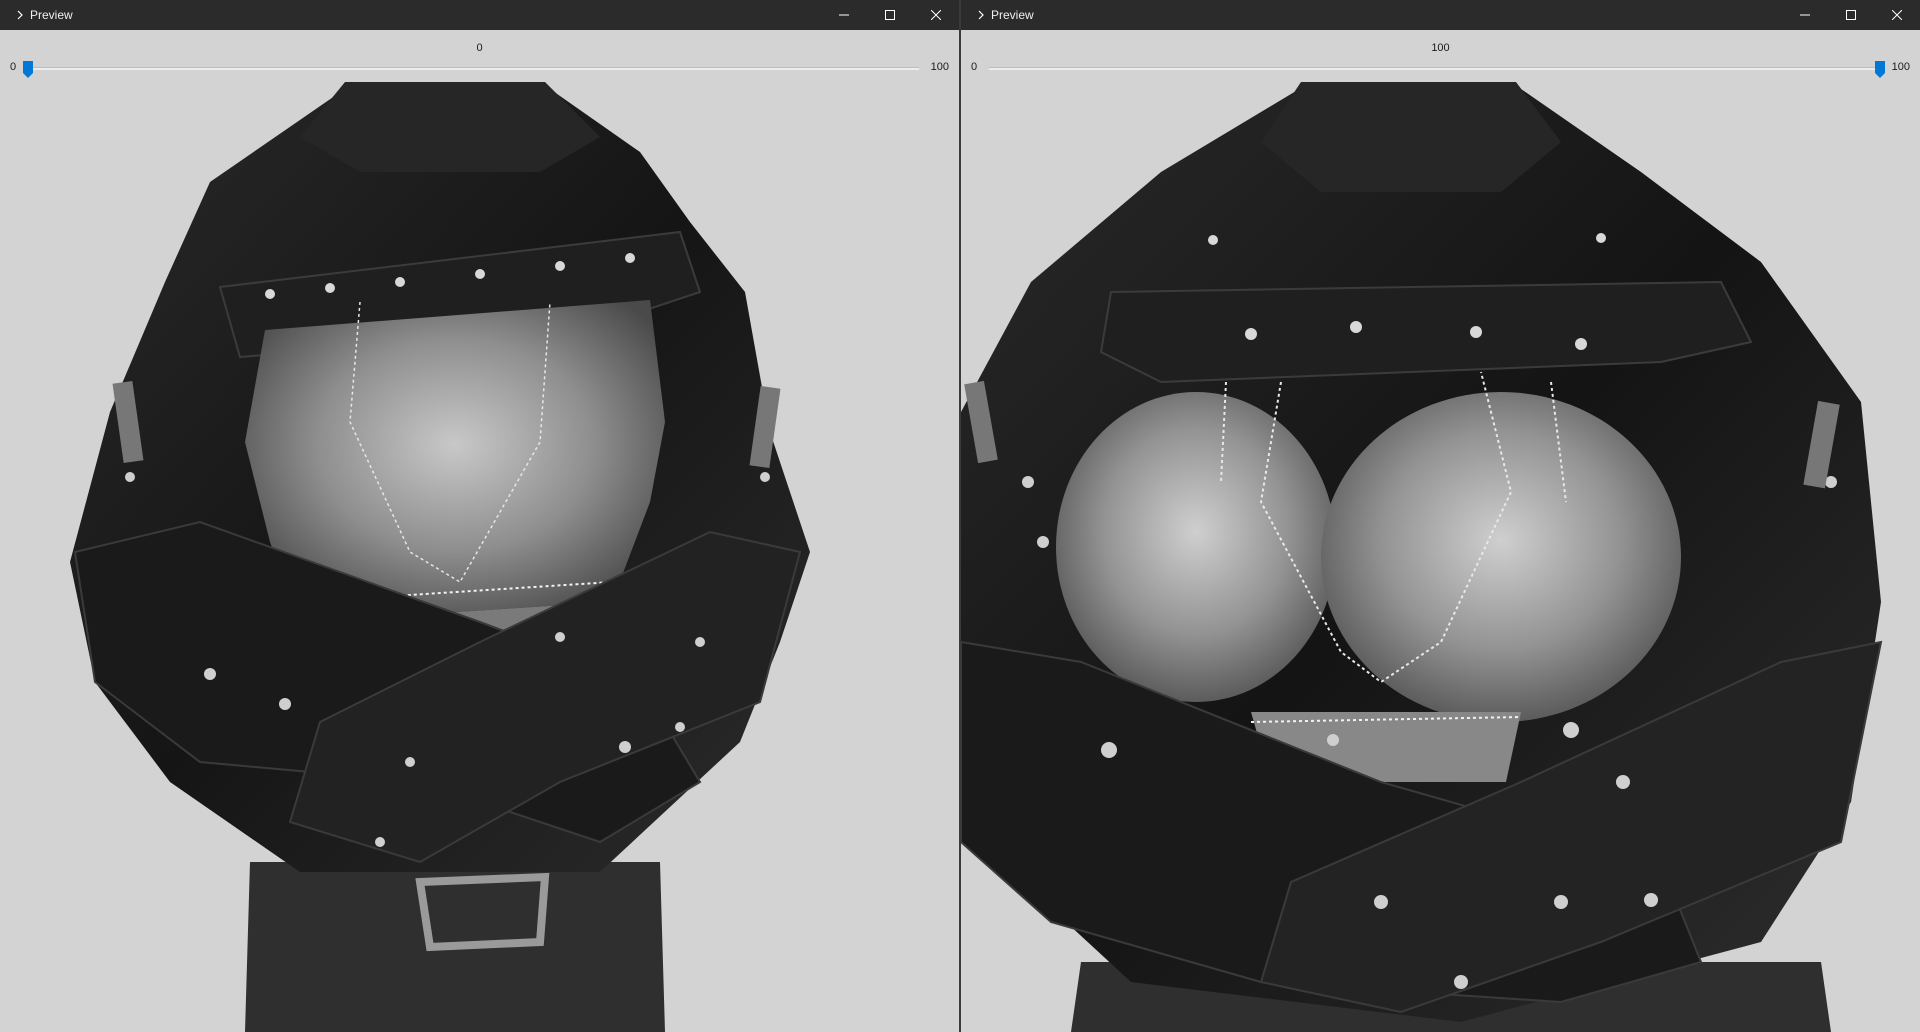 The height and width of the screenshot is (1032, 1920). I want to click on slider-value-label: 0, so click(479, 48).